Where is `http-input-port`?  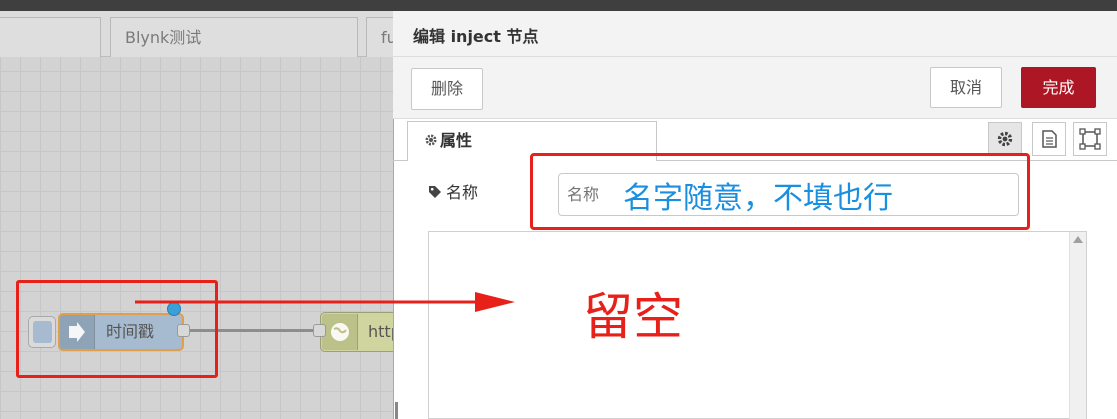 http-input-port is located at coordinates (319, 330).